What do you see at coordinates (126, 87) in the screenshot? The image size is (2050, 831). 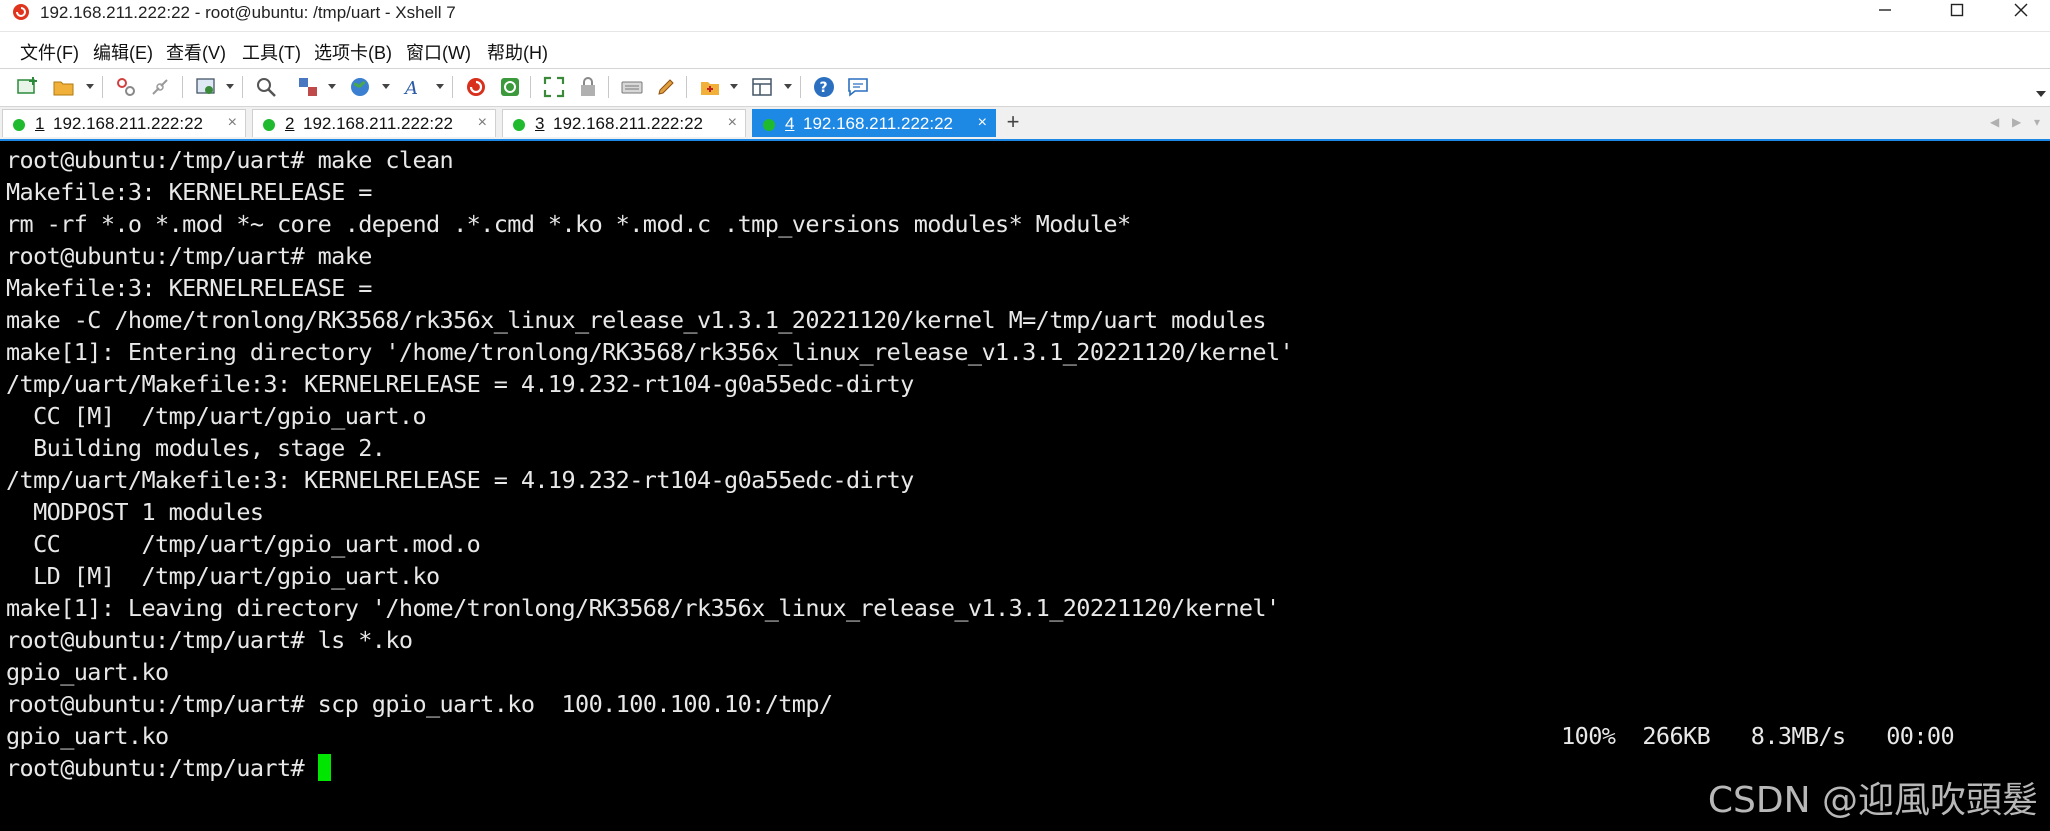 I see `reconnect-icon` at bounding box center [126, 87].